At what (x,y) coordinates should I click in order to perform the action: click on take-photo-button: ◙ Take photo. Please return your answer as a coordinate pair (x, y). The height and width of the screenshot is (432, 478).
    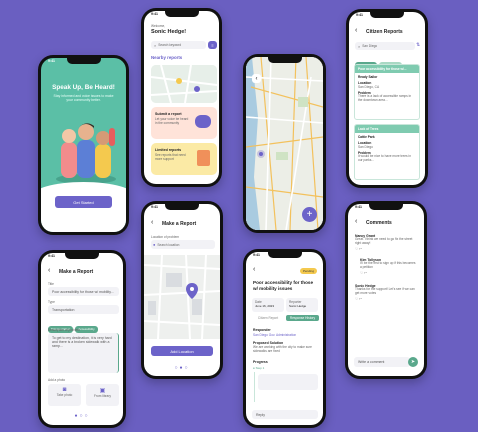
    Looking at the image, I should click on (64, 395).